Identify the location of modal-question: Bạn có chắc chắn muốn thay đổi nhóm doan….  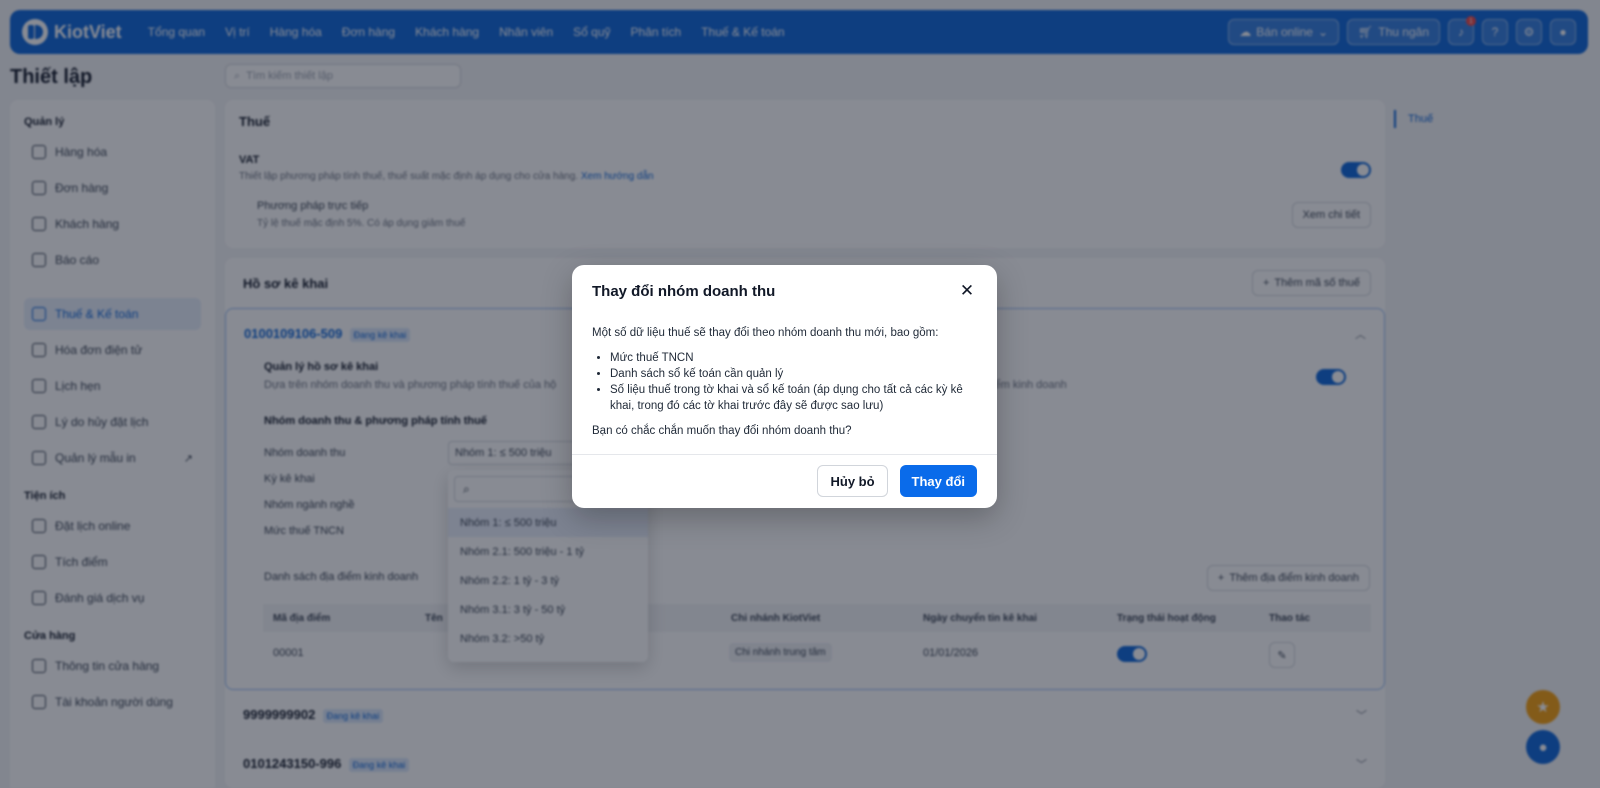
(722, 431).